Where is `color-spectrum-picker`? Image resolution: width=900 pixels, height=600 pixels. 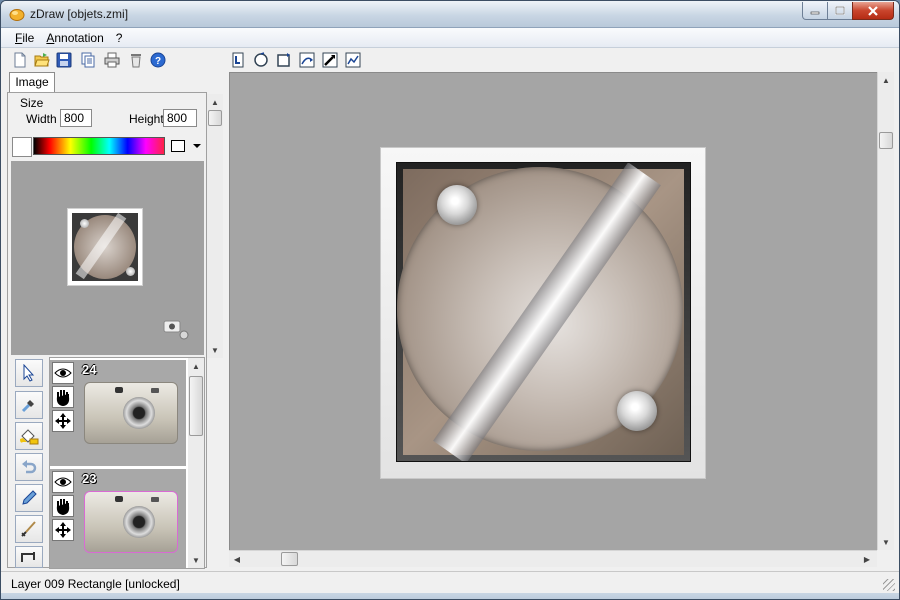 color-spectrum-picker is located at coordinates (99, 146).